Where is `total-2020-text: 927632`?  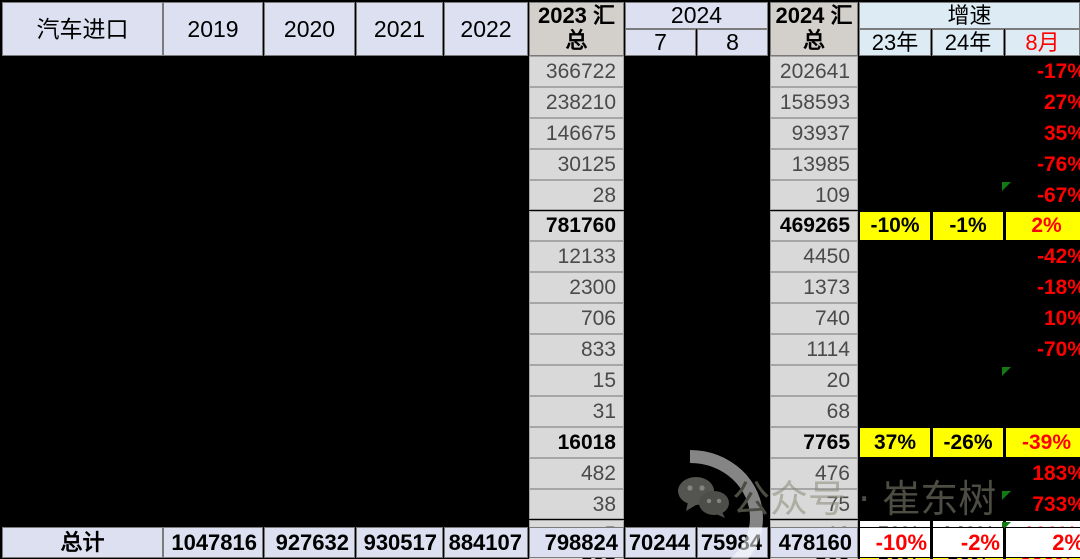 total-2020-text: 927632 is located at coordinates (312, 542).